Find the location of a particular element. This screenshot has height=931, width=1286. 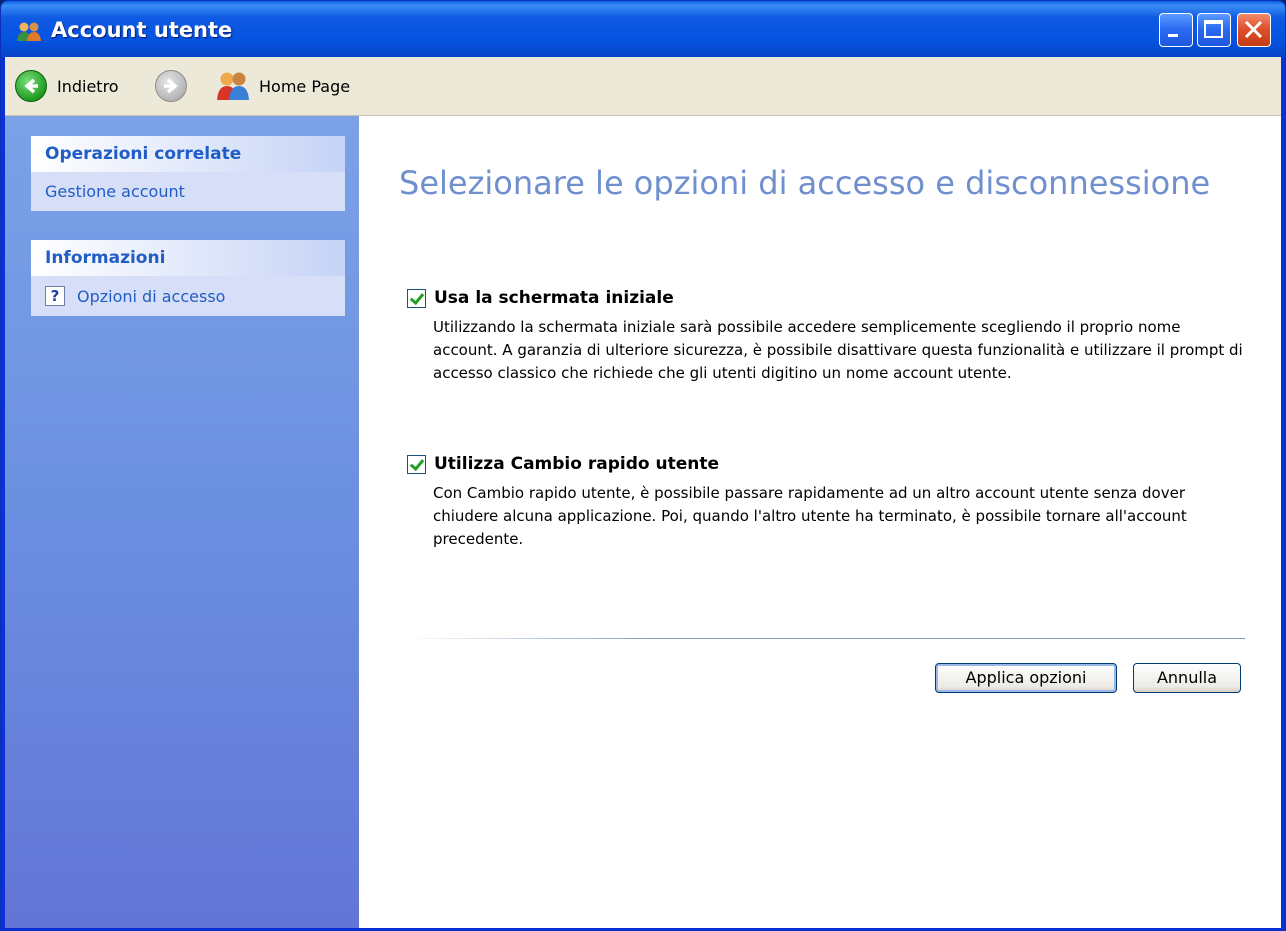

close-icon is located at coordinates (1253, 29).